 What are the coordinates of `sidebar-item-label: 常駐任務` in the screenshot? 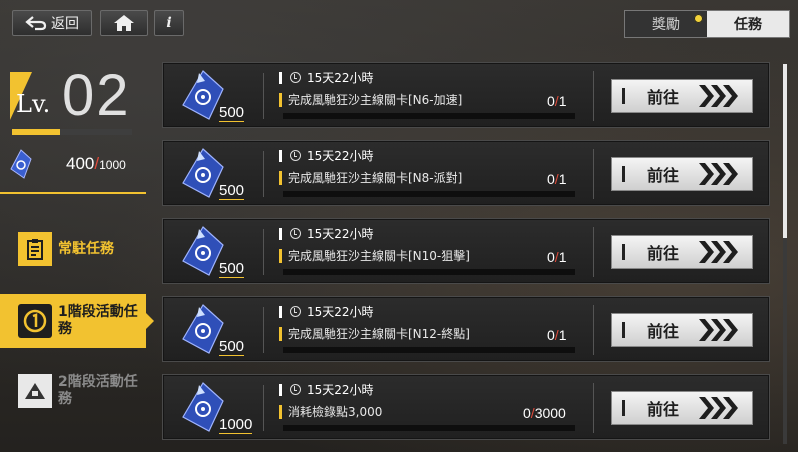 It's located at (86, 249).